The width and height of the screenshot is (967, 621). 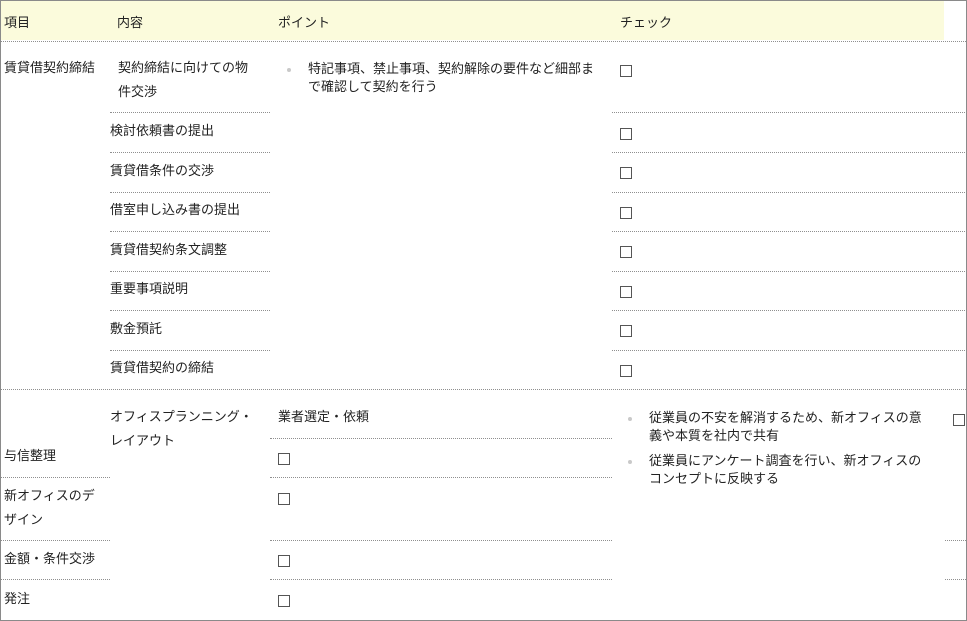 I want to click on point-text-line2: 義や本質を社内で共有, so click(x=714, y=436).